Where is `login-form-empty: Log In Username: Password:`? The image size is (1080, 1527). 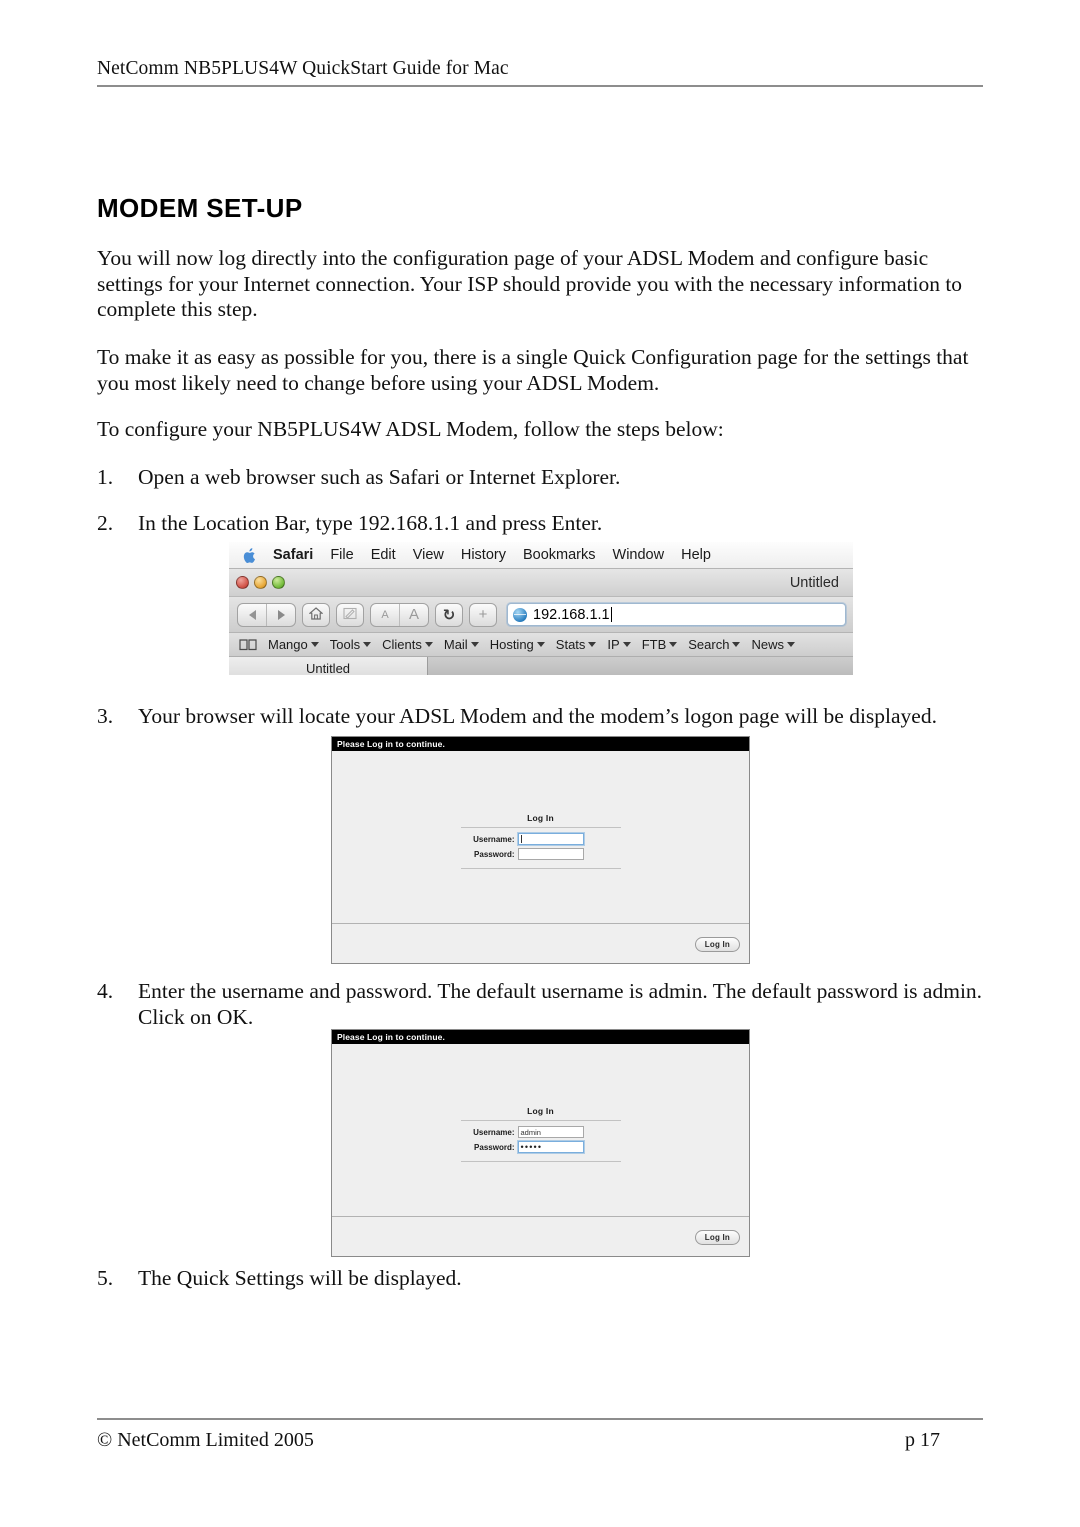 login-form-empty: Log In Username: Password: is located at coordinates (540, 841).